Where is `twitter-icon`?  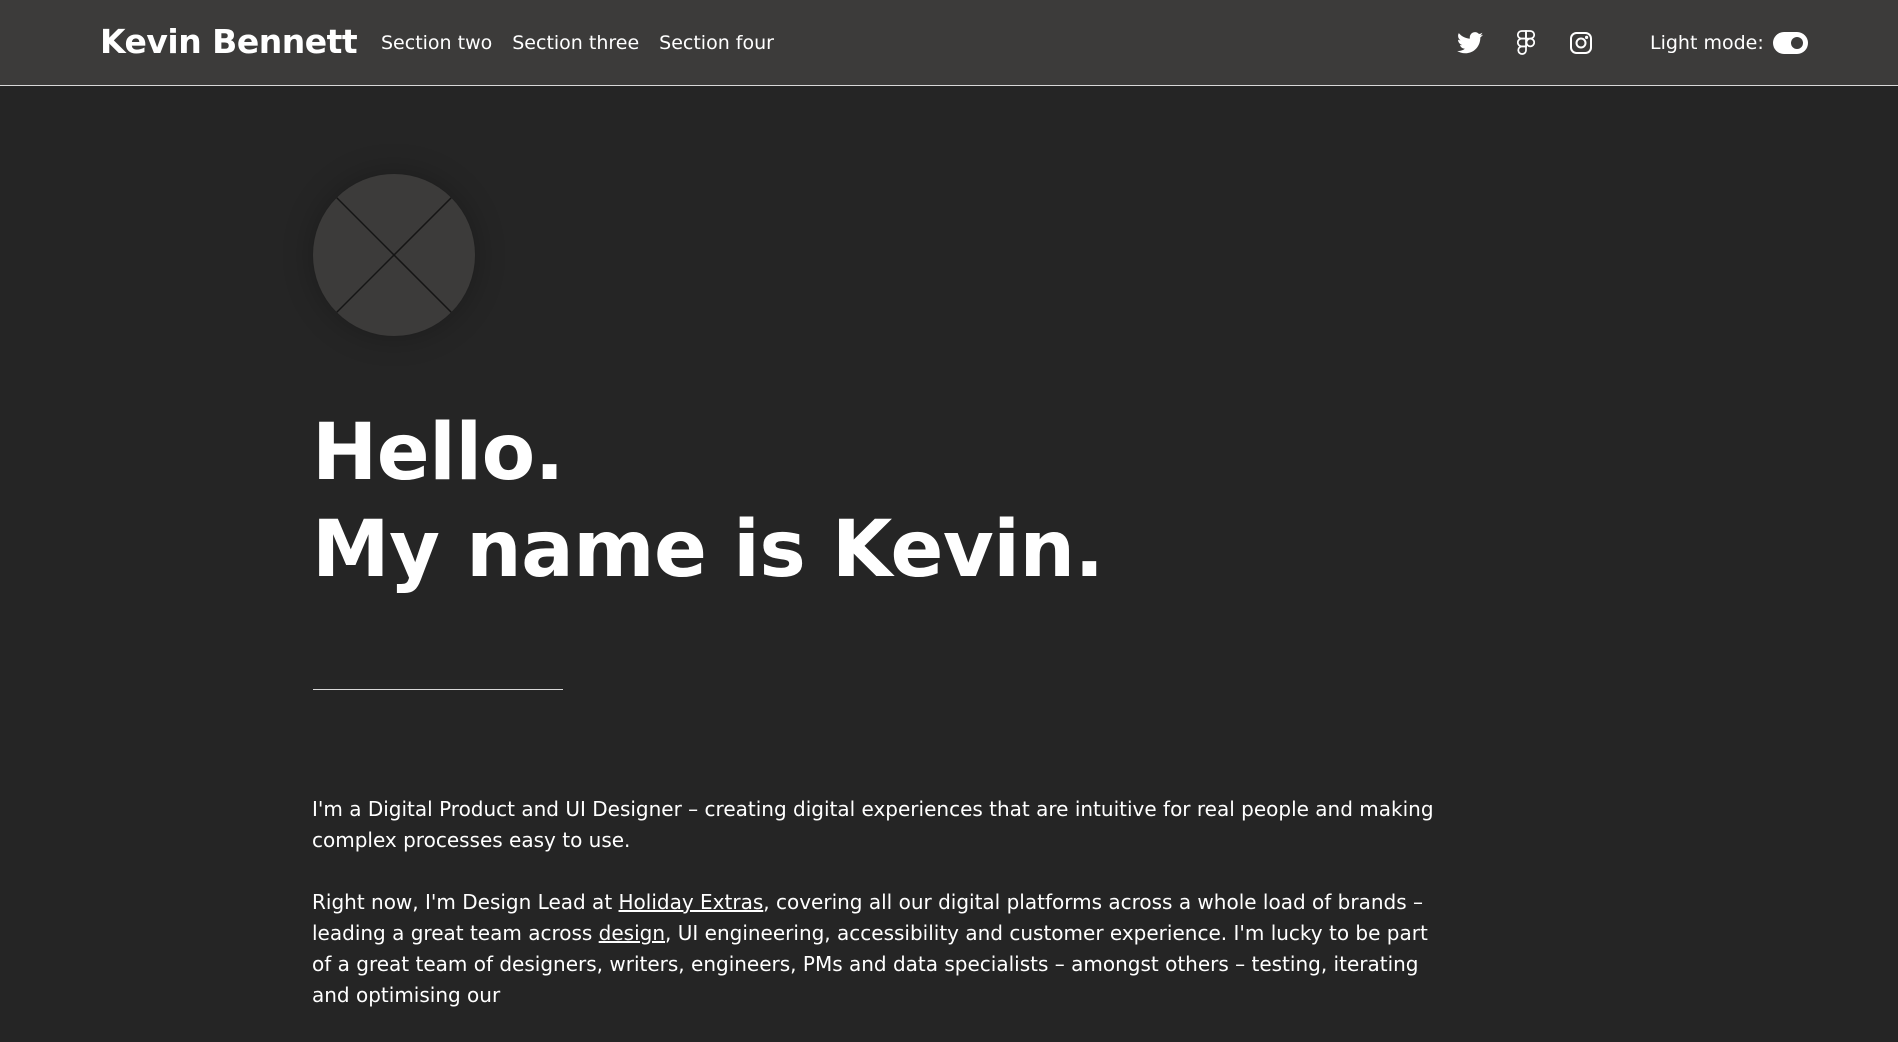 twitter-icon is located at coordinates (1470, 43).